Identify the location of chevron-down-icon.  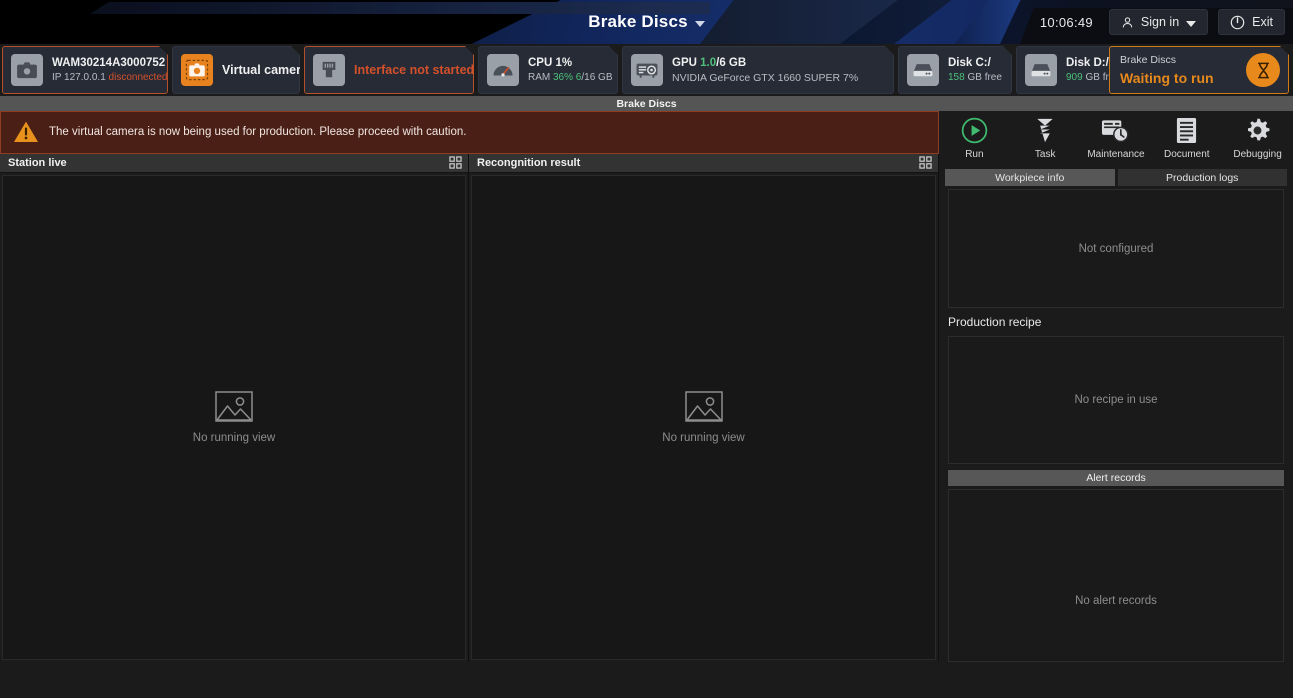
(699, 23).